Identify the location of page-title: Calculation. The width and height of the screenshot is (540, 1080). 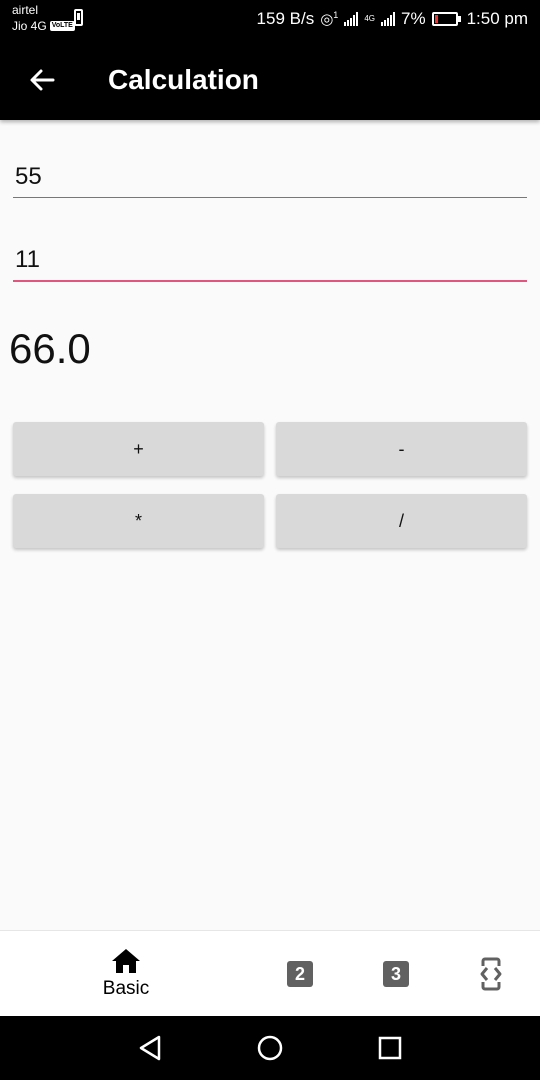
(183, 79).